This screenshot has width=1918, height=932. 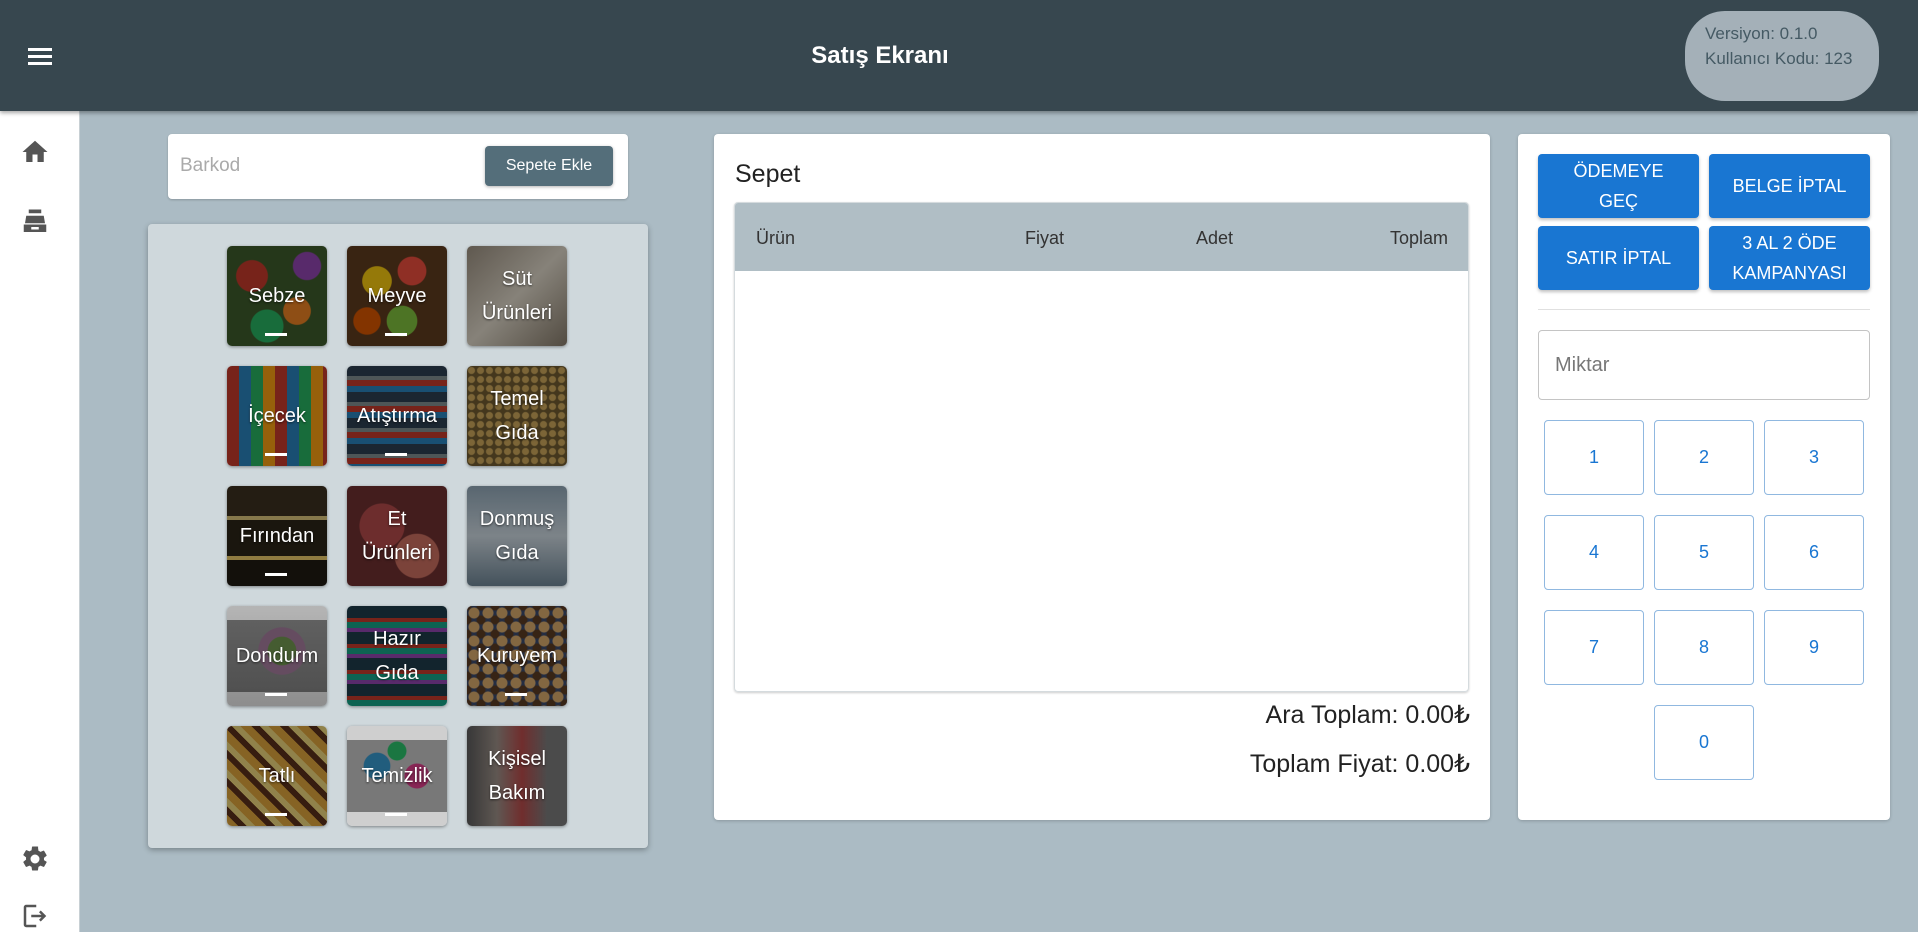 I want to click on version-text: Versiyon: 0.1.0, so click(x=1761, y=33).